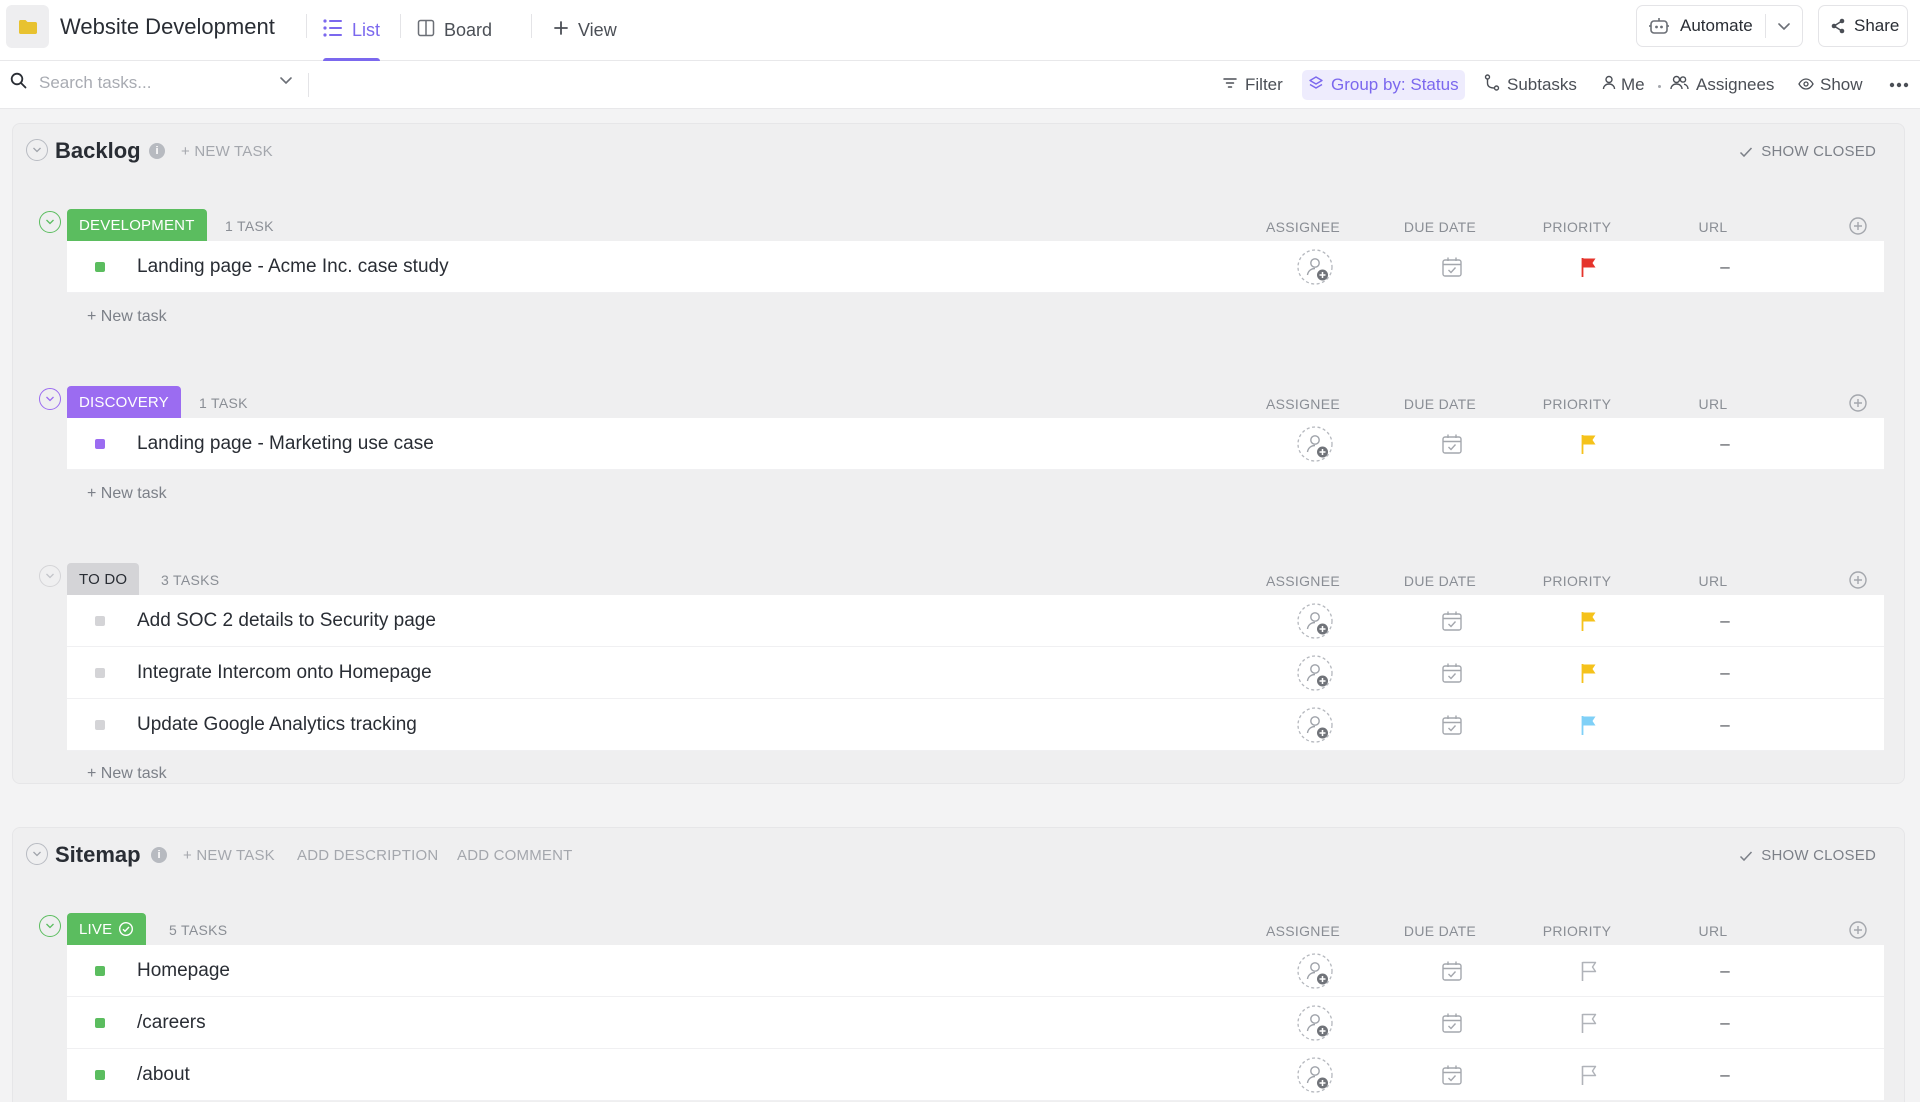 The height and width of the screenshot is (1102, 1920). What do you see at coordinates (1722, 85) in the screenshot?
I see `assignees-button: Assignees` at bounding box center [1722, 85].